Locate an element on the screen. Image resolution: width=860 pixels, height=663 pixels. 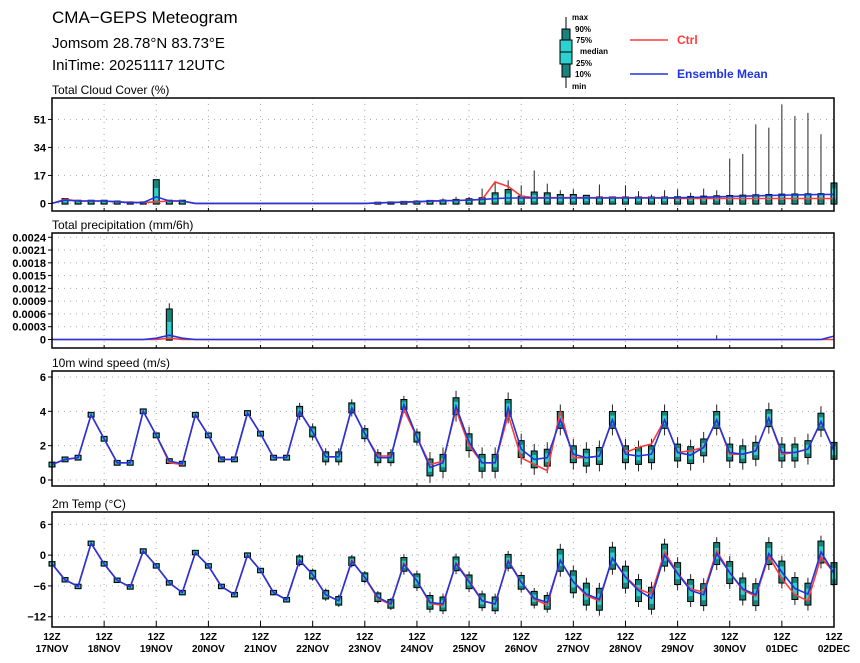
legend-label-p10: 10% is located at coordinates (583, 74).